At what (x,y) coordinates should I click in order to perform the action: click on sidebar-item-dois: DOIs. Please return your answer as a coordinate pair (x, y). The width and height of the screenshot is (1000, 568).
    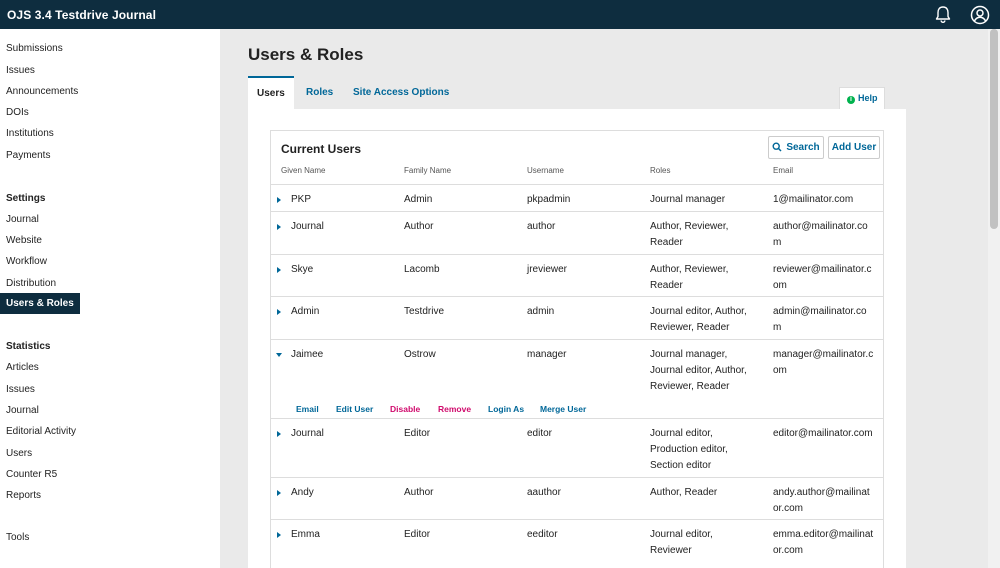
    Looking at the image, I should click on (17, 112).